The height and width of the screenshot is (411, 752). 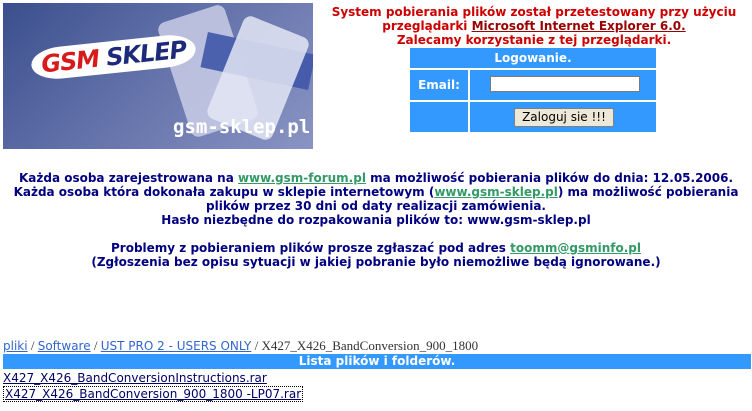 I want to click on login-box: Logowanie. Email: Zaloguj sie !!!, so click(x=533, y=90).